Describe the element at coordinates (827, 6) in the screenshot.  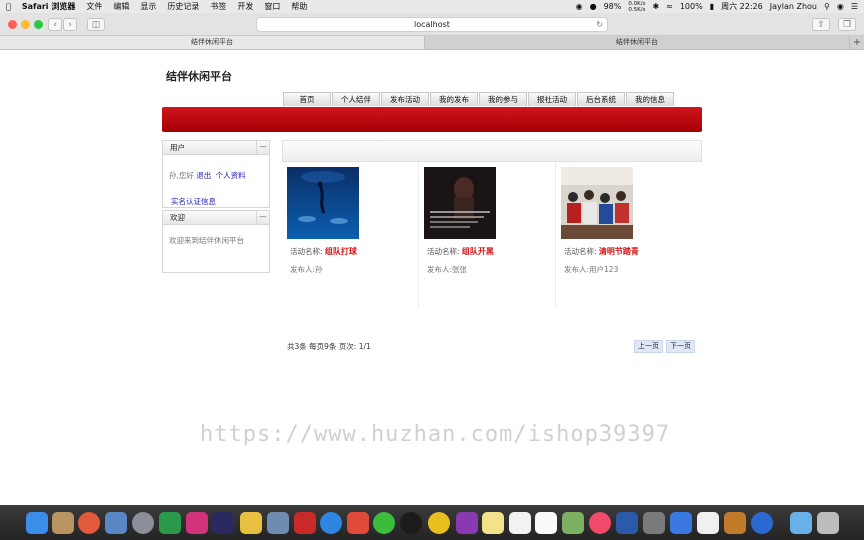
I see `spotlight-icon: ⚲` at that location.